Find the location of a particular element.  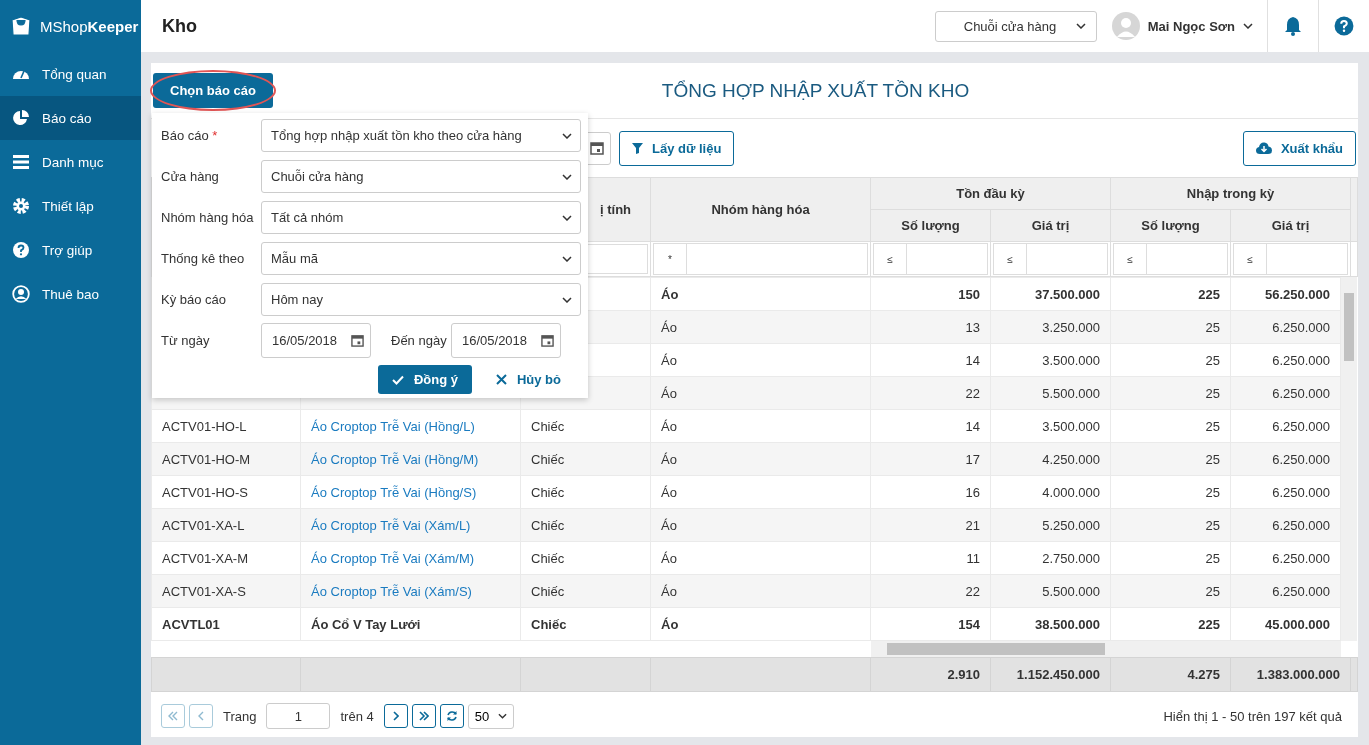

user-menu: Mai Ngọc Sơn is located at coordinates (1189, 26).